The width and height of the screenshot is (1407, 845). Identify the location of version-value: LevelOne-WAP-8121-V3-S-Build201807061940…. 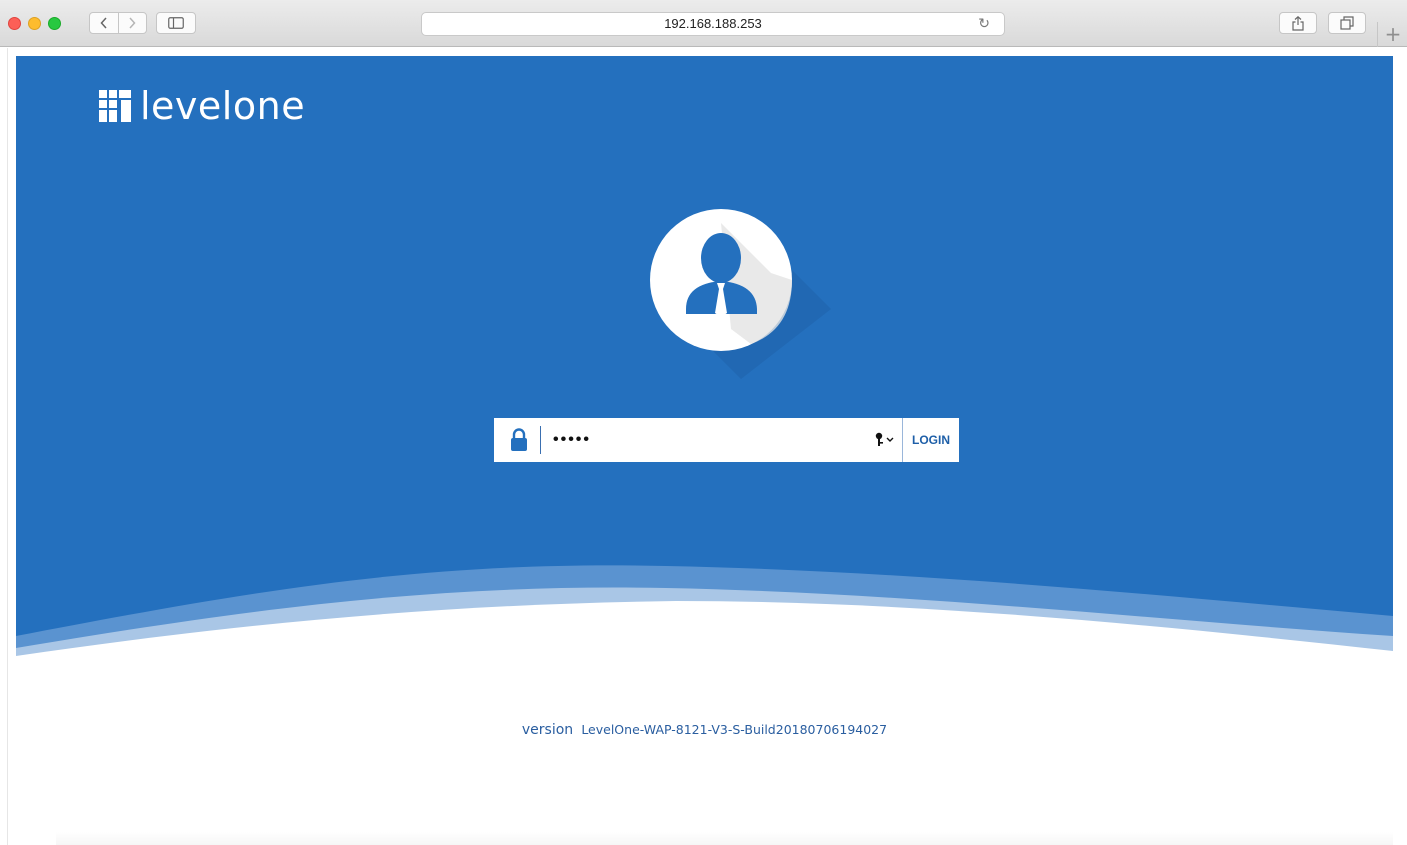
(734, 729).